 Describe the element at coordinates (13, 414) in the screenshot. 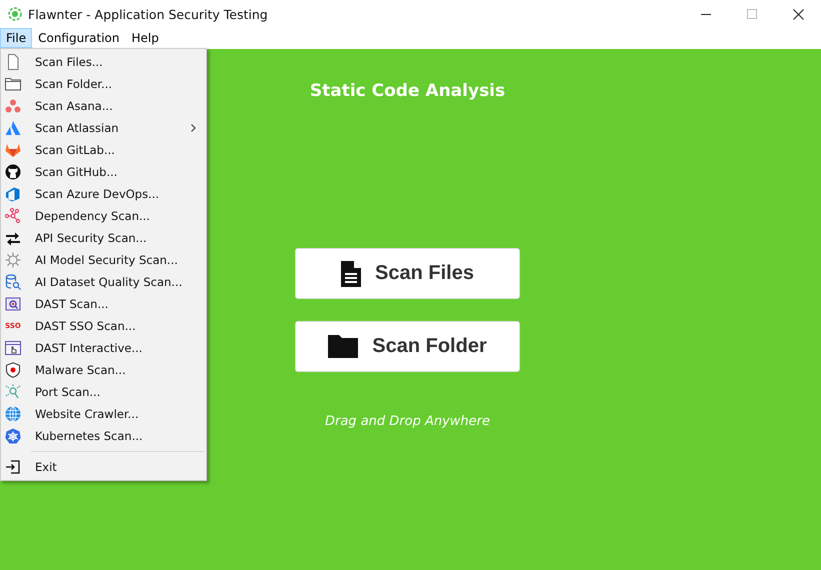

I see `globe-icon` at that location.